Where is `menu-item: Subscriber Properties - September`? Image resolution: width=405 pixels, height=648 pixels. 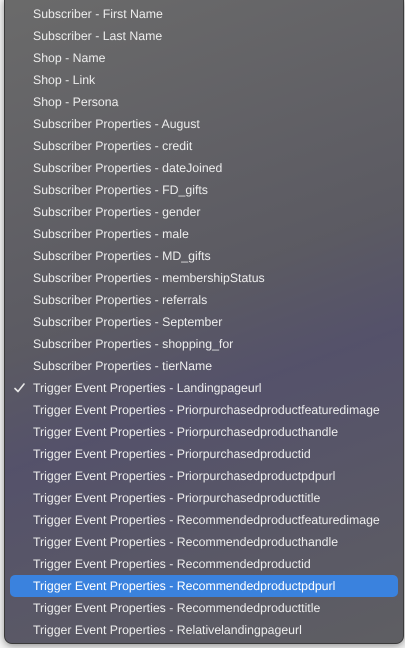 menu-item: Subscriber Properties - September is located at coordinates (204, 322).